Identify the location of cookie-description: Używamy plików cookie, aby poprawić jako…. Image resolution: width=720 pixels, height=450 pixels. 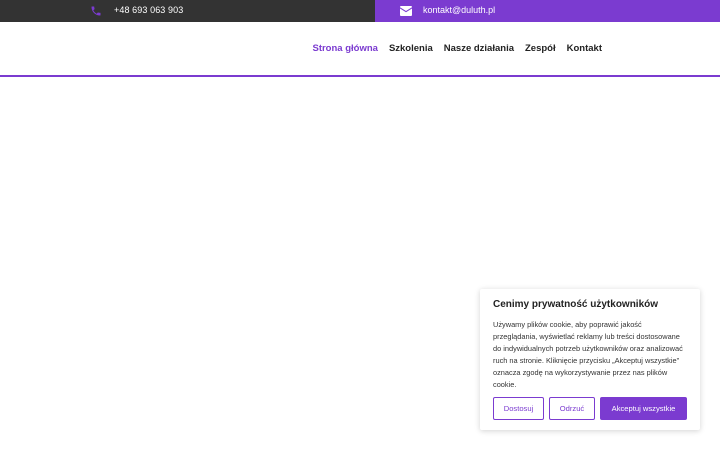
(588, 354).